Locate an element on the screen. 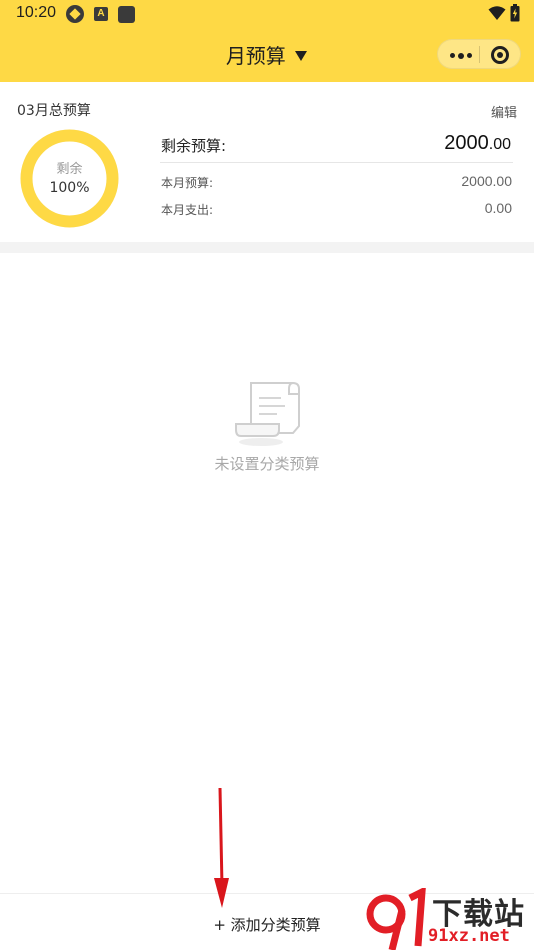 The width and height of the screenshot is (534, 950). remaining-budget-label: 剩余预算: is located at coordinates (194, 146).